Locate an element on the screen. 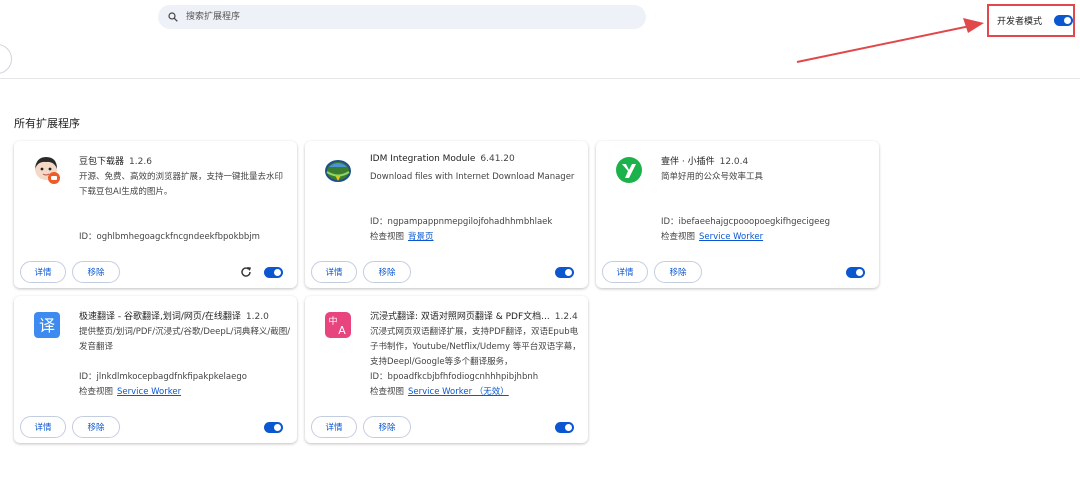 Image resolution: width=1080 pixels, height=496 pixels. extension-version: 12.0.4 is located at coordinates (734, 162).